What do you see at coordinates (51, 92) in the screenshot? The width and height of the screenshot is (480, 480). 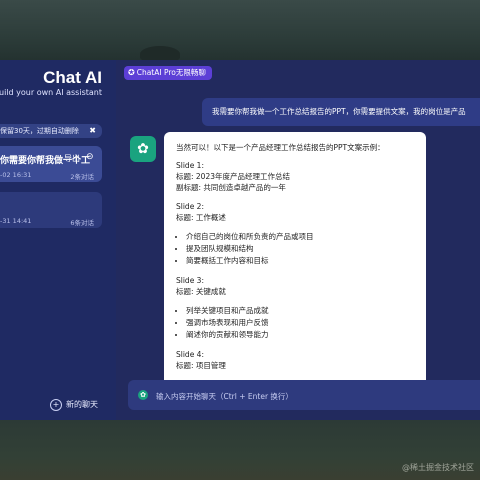 I see `app-subtitle: Build your own AI assistant` at bounding box center [51, 92].